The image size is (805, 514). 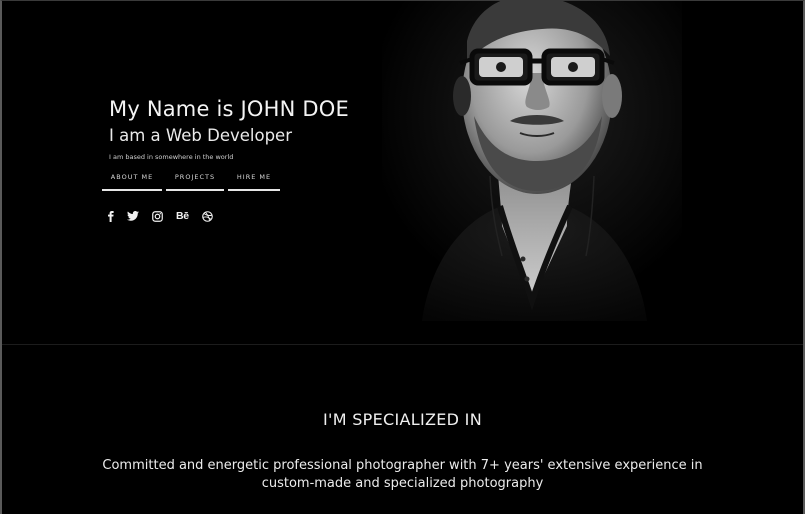 I want to click on hero-location: I am based in somewhere in the world, so click(x=171, y=157).